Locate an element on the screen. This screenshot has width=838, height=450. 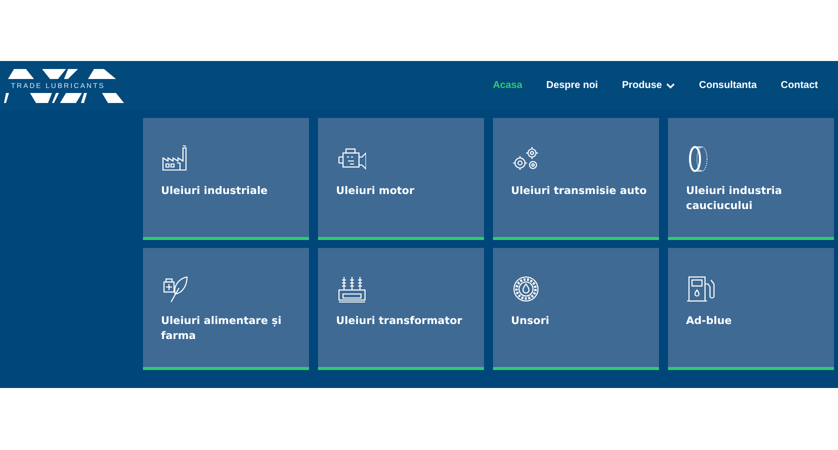
transformer-icon is located at coordinates (351, 289).